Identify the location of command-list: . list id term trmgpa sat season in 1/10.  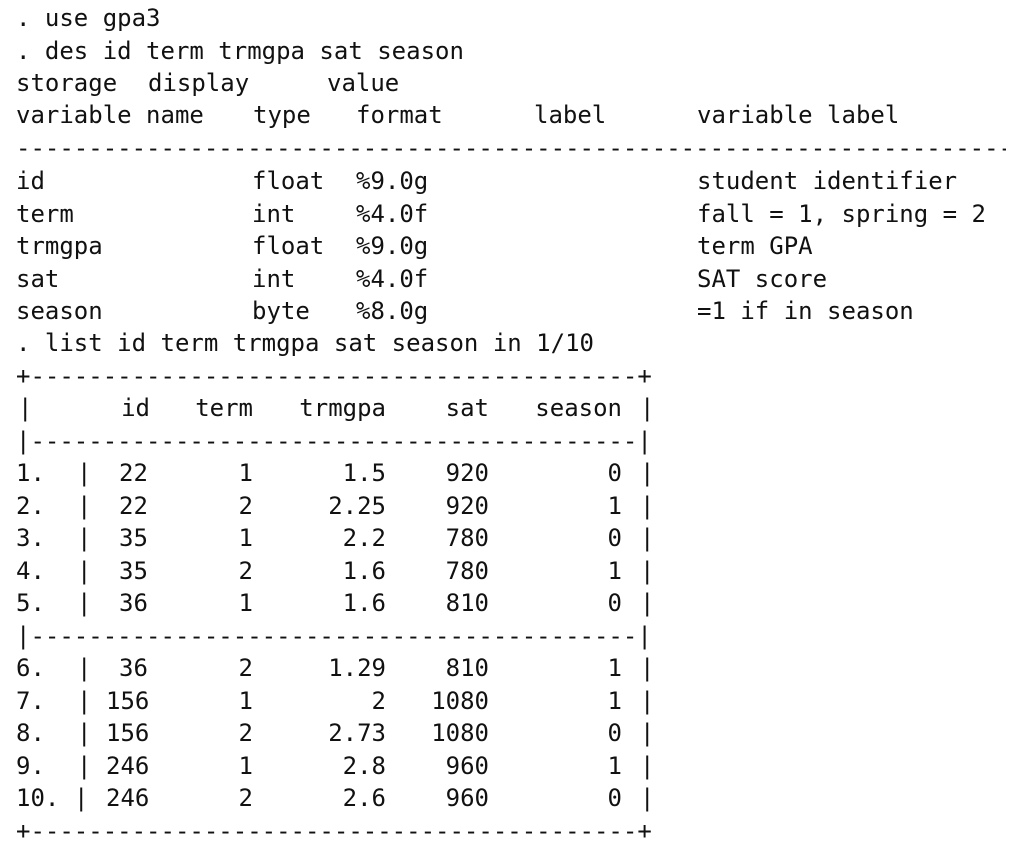
(305, 343).